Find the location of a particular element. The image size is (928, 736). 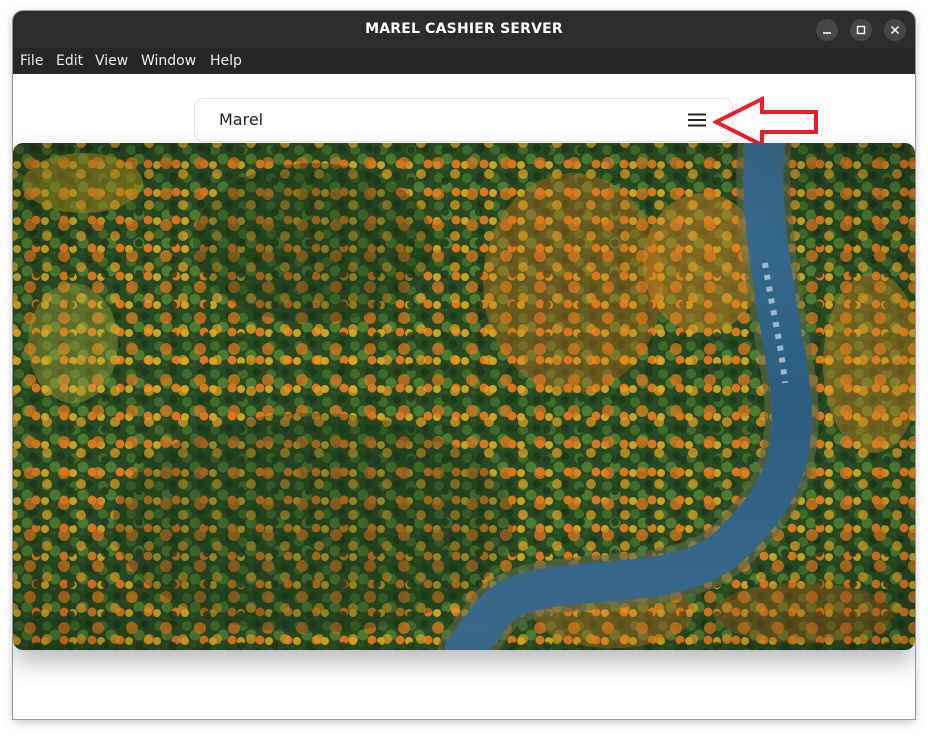

menu-bar: File Edit View Window Help is located at coordinates (464, 61).